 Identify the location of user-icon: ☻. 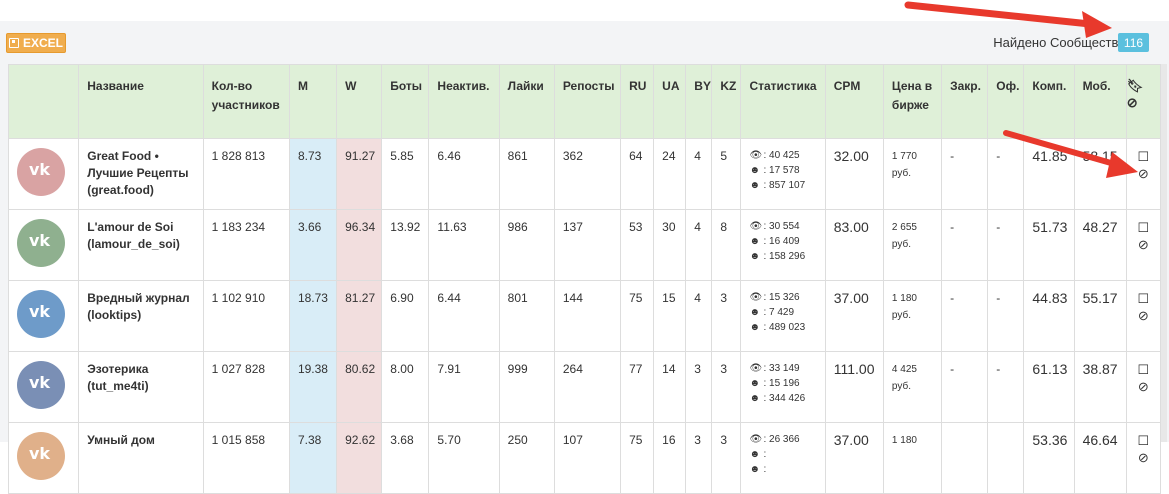
(754, 170).